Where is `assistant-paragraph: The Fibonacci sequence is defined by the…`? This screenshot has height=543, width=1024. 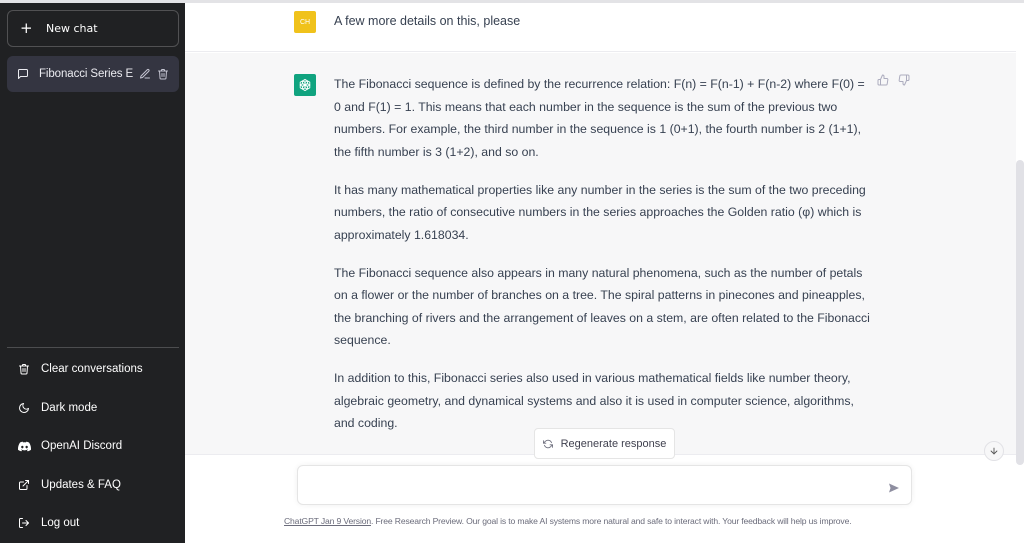
assistant-paragraph: The Fibonacci sequence is defined by the… is located at coordinates (599, 118).